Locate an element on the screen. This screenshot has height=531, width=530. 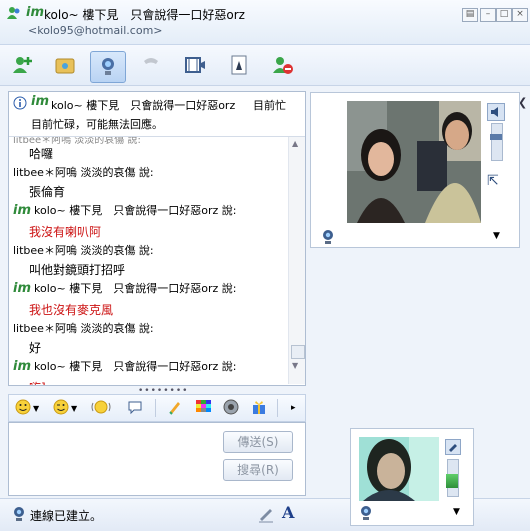
formatting-toolbar: ▼ ▼ ▸ is located at coordinates (157, 408).